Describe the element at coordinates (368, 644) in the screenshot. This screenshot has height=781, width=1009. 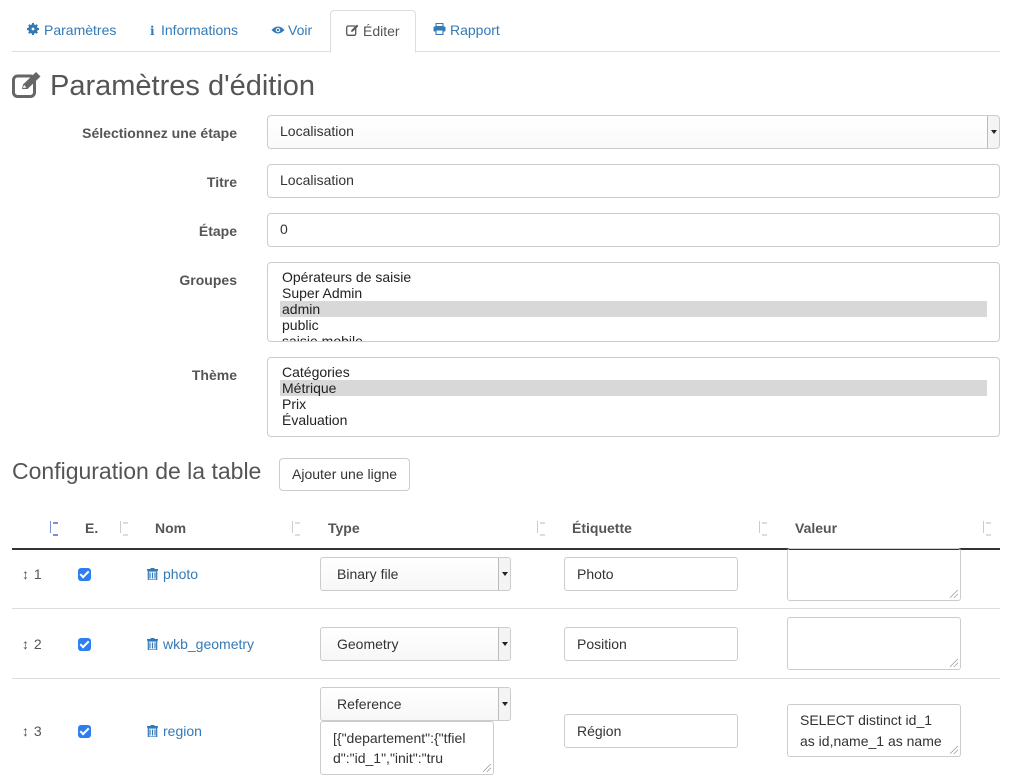
I see `row-type-value: Geometry` at that location.